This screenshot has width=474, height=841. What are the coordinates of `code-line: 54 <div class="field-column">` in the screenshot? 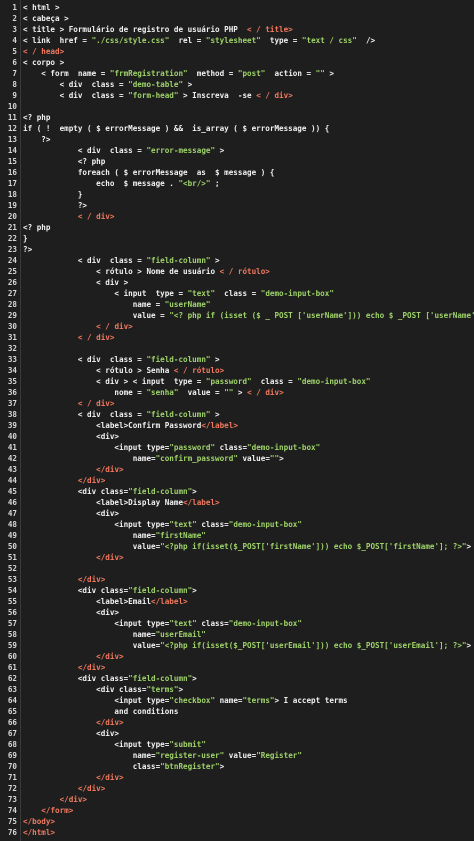 It's located at (237, 590).